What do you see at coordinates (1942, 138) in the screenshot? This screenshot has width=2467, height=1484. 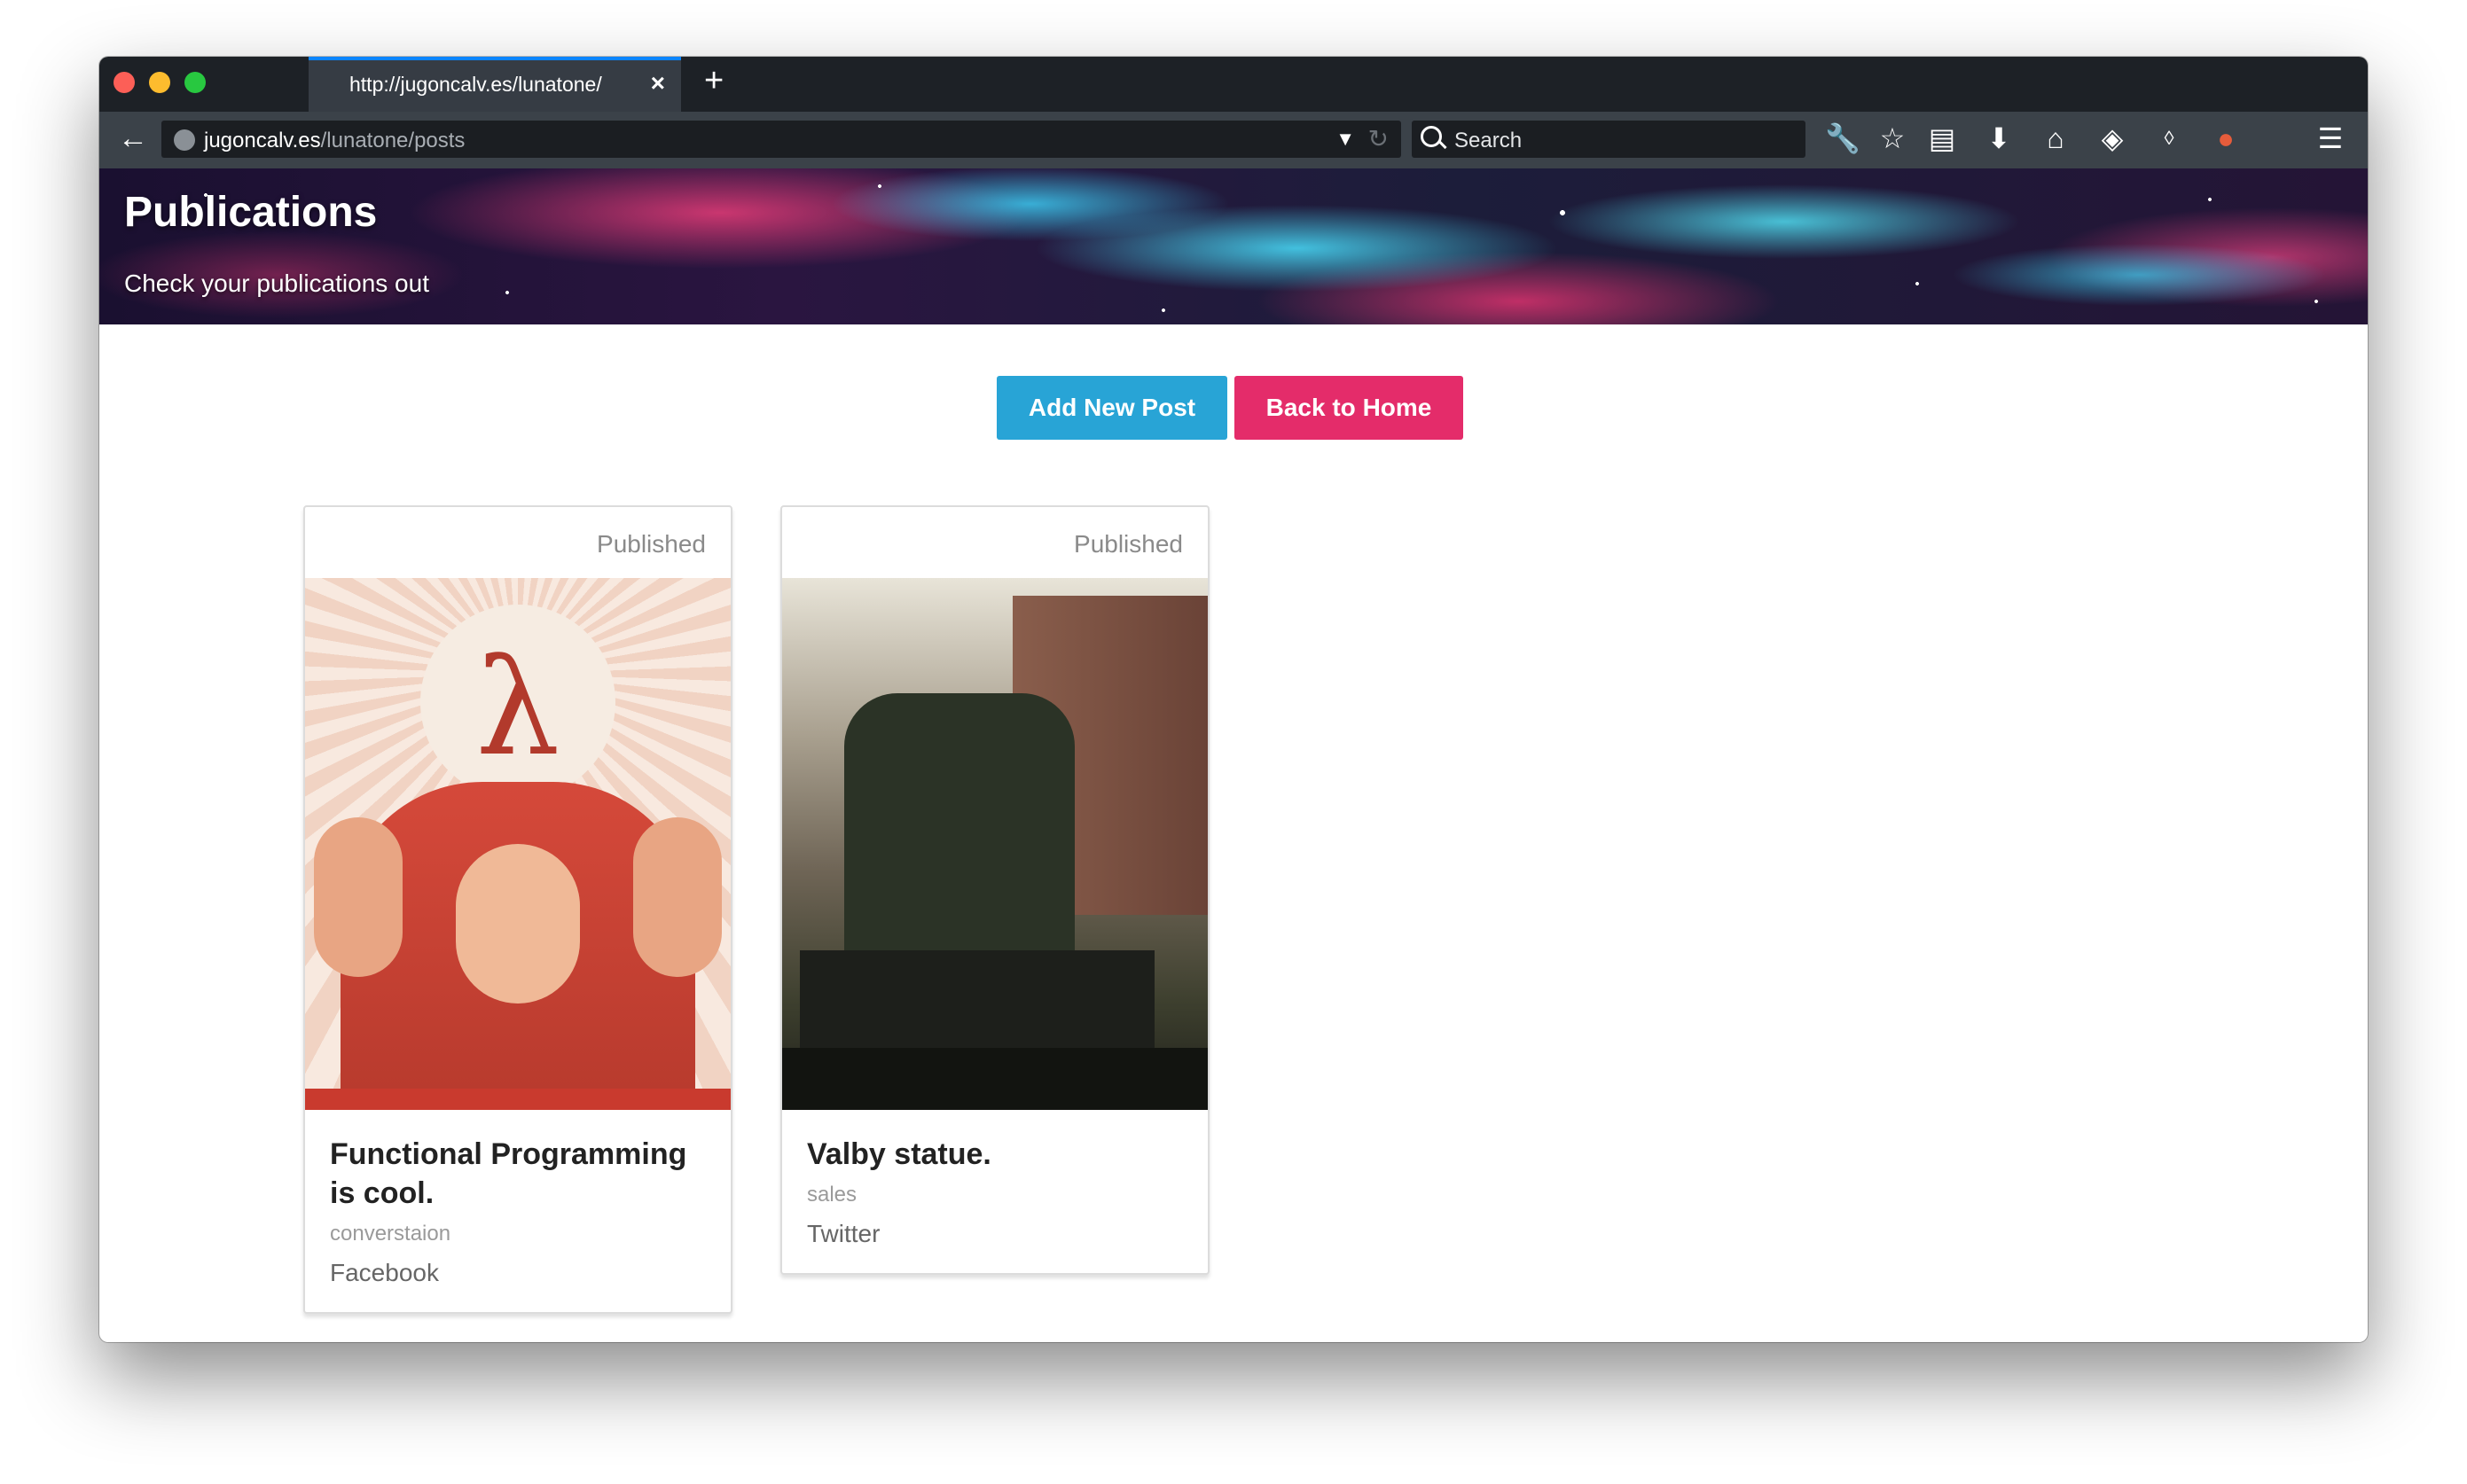 I see `reading-list-icon: ▤` at bounding box center [1942, 138].